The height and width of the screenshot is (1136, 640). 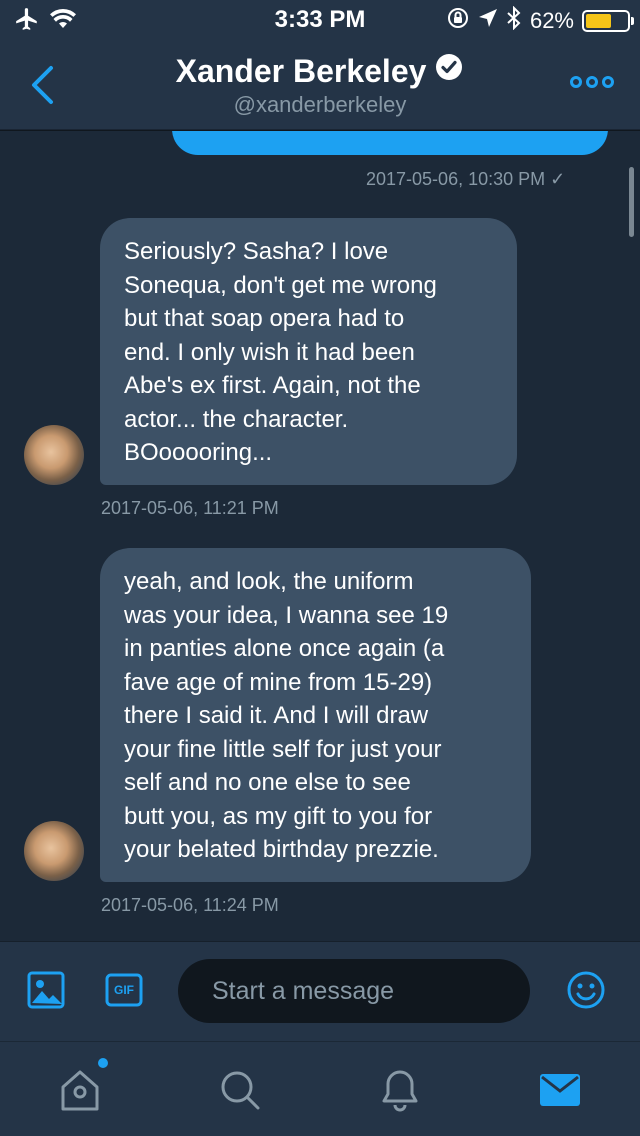 What do you see at coordinates (631, 202) in the screenshot?
I see `scrollbar` at bounding box center [631, 202].